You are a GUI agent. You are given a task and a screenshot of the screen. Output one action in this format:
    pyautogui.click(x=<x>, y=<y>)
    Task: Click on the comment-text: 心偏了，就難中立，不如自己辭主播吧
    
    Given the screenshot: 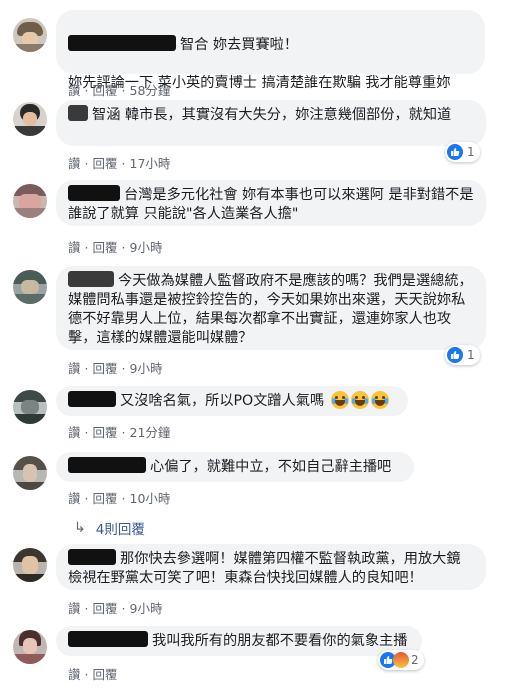 What is the action you would take?
    pyautogui.click(x=235, y=467)
    